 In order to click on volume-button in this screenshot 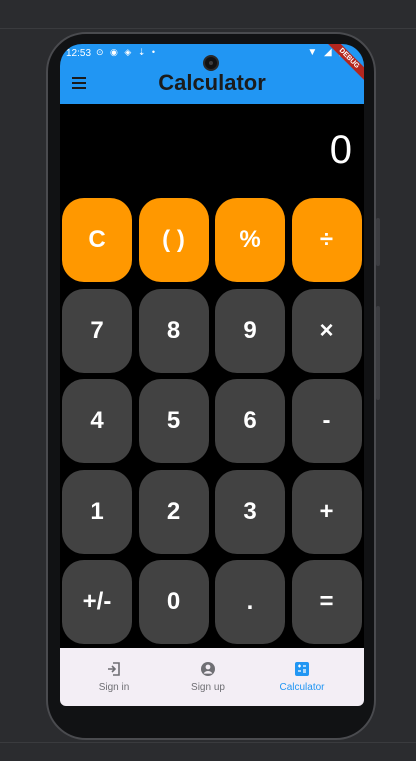, I will do `click(378, 353)`.